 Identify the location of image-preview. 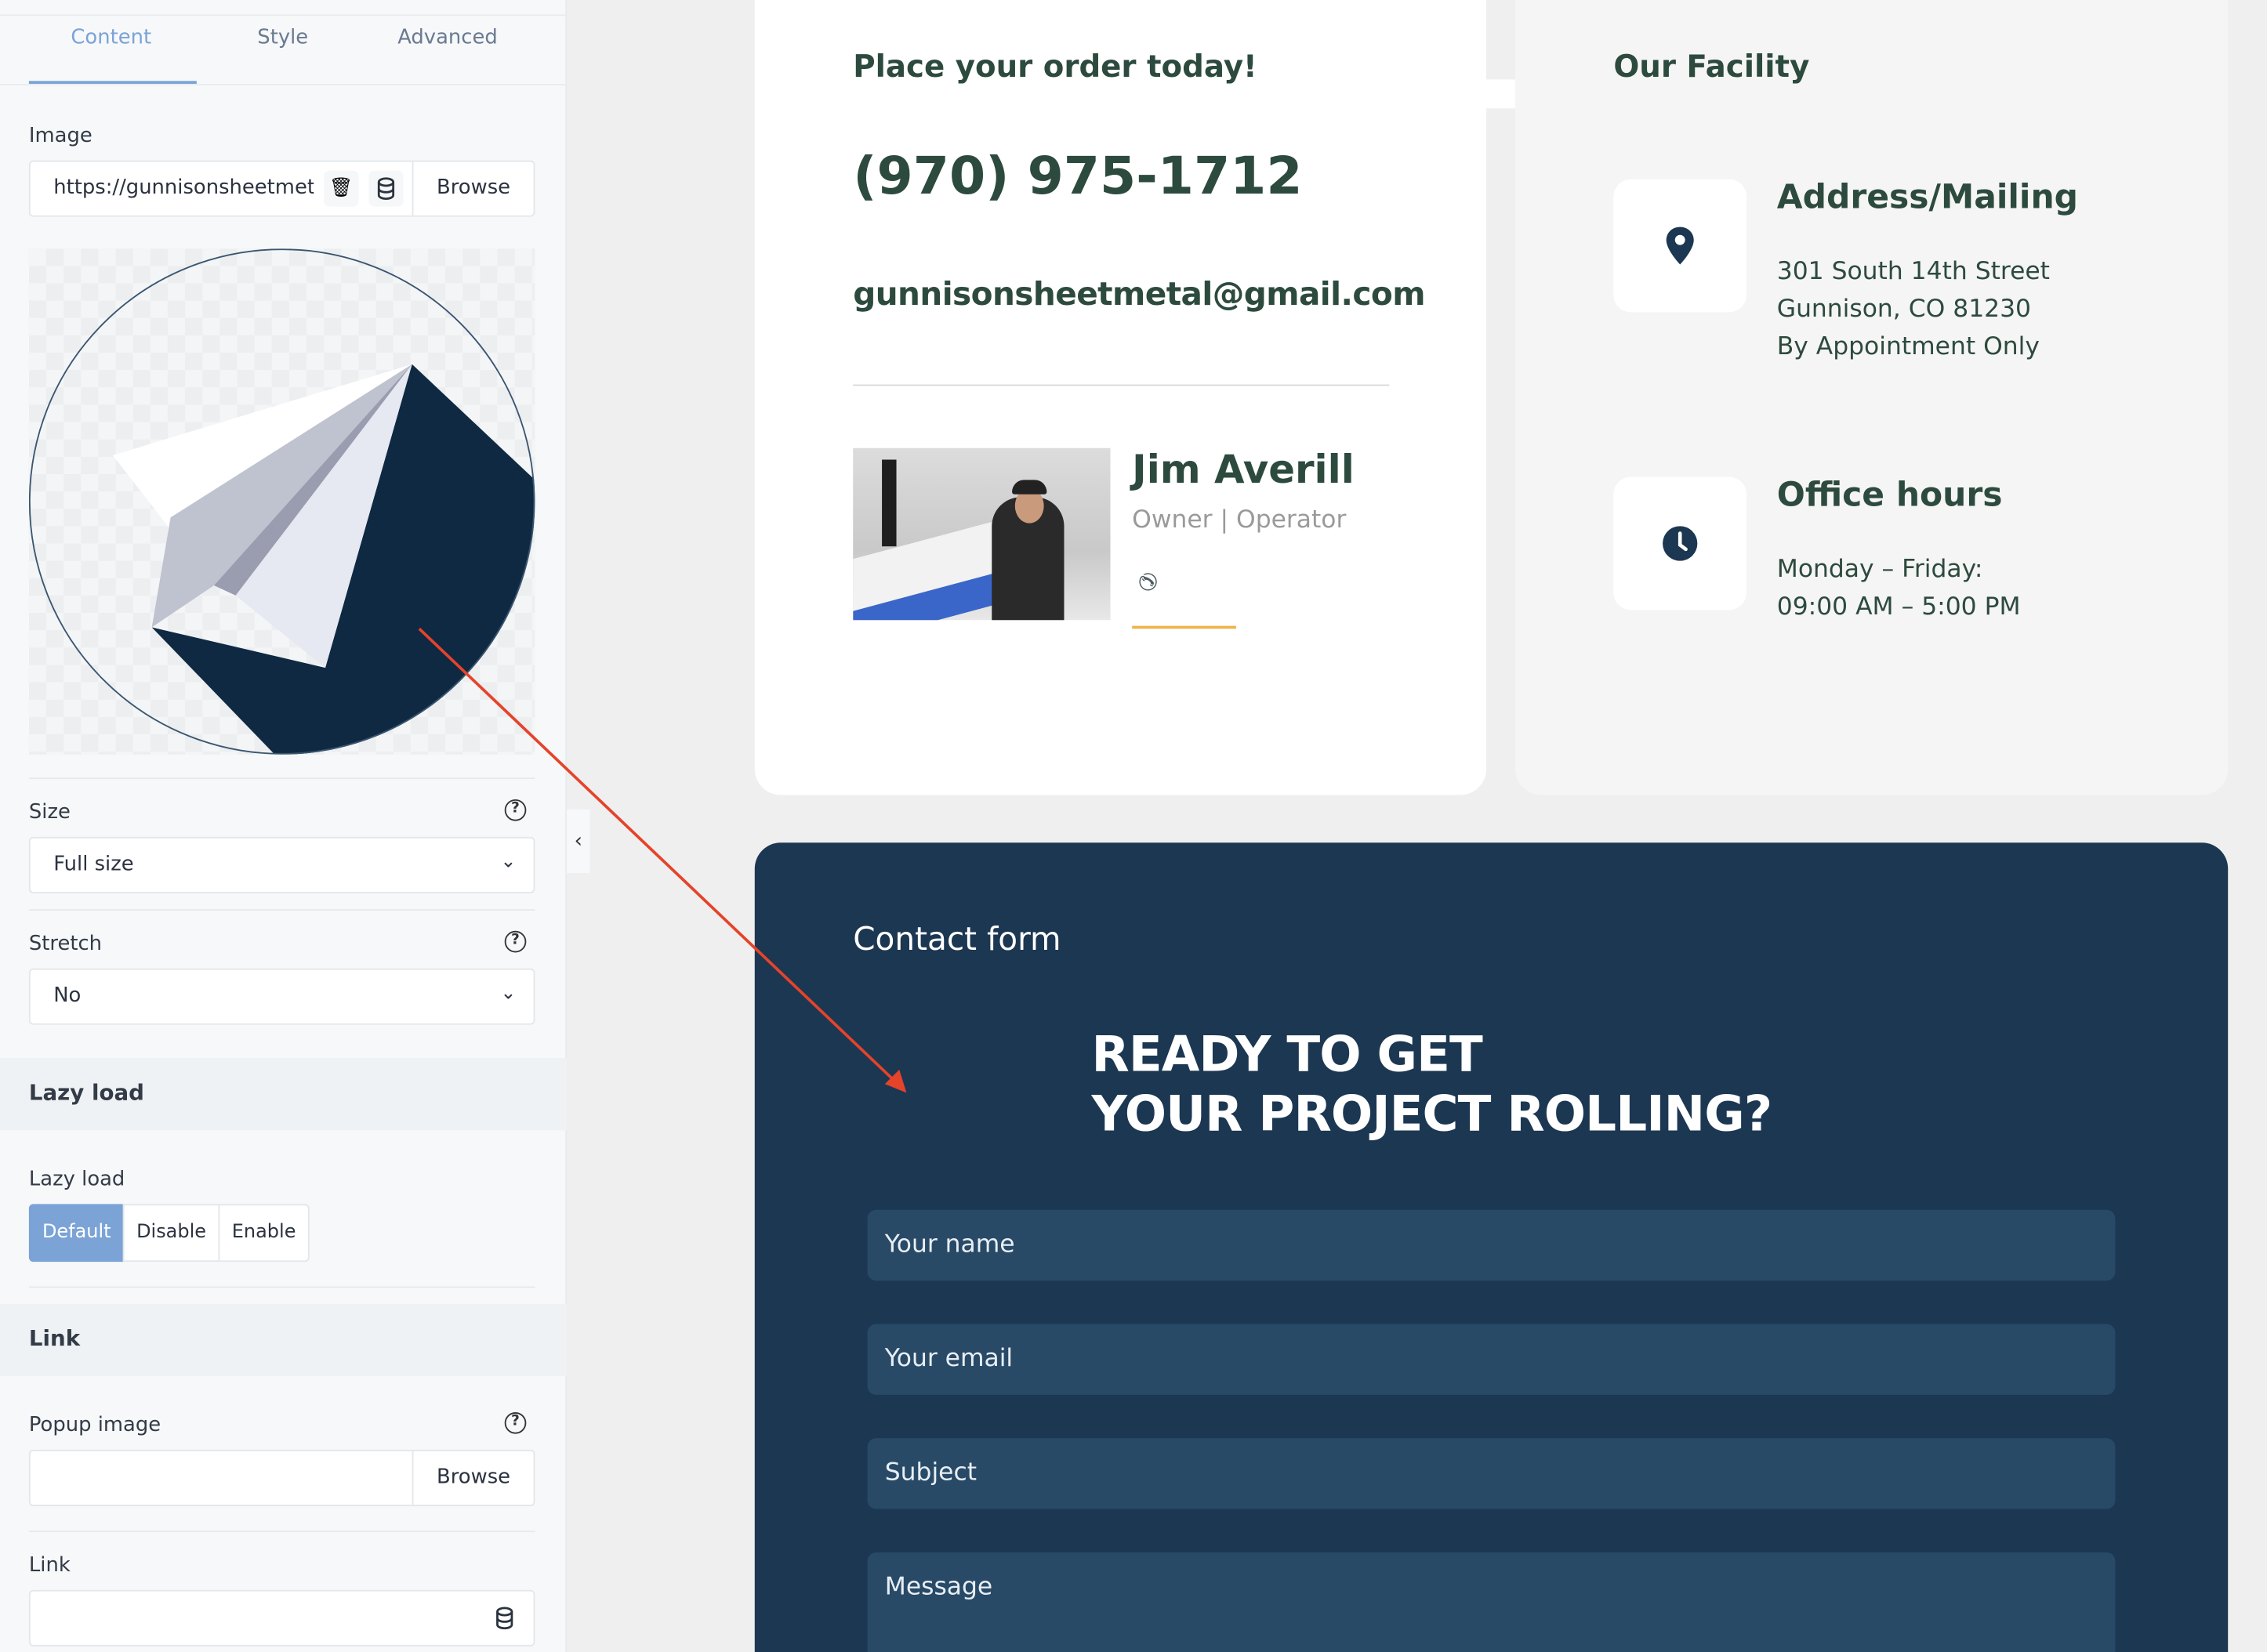
(282, 501).